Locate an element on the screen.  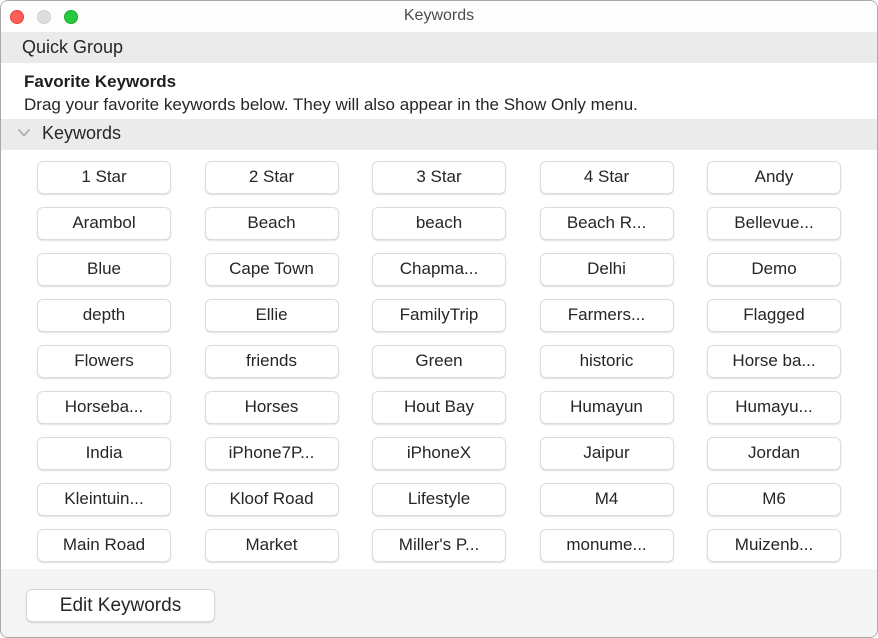
keyword-button: Beach is located at coordinates (271, 223).